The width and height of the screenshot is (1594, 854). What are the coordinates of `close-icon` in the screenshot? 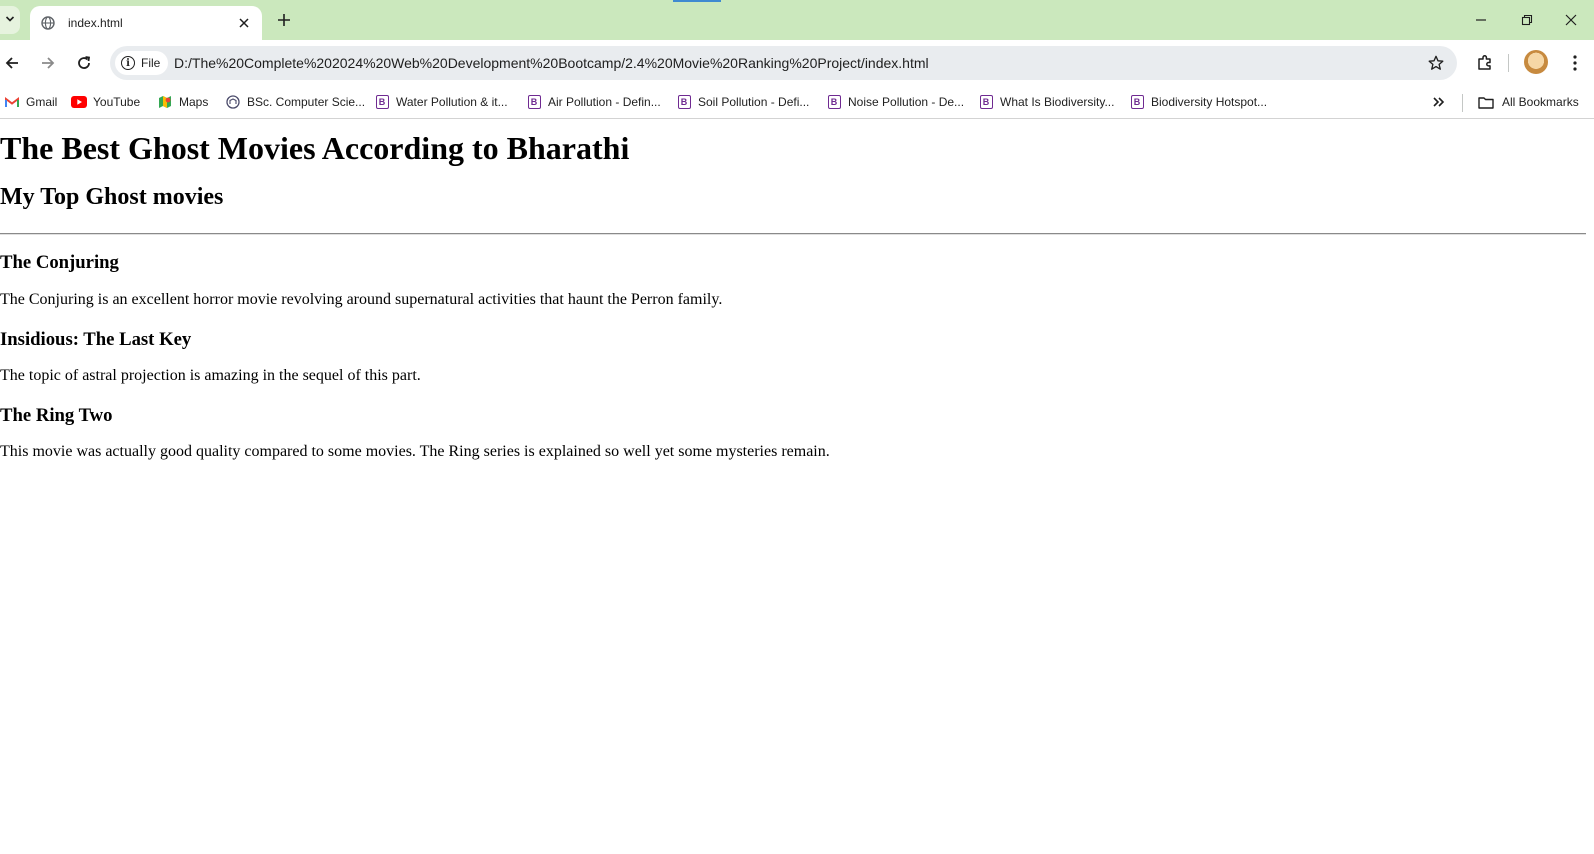 It's located at (1571, 20).